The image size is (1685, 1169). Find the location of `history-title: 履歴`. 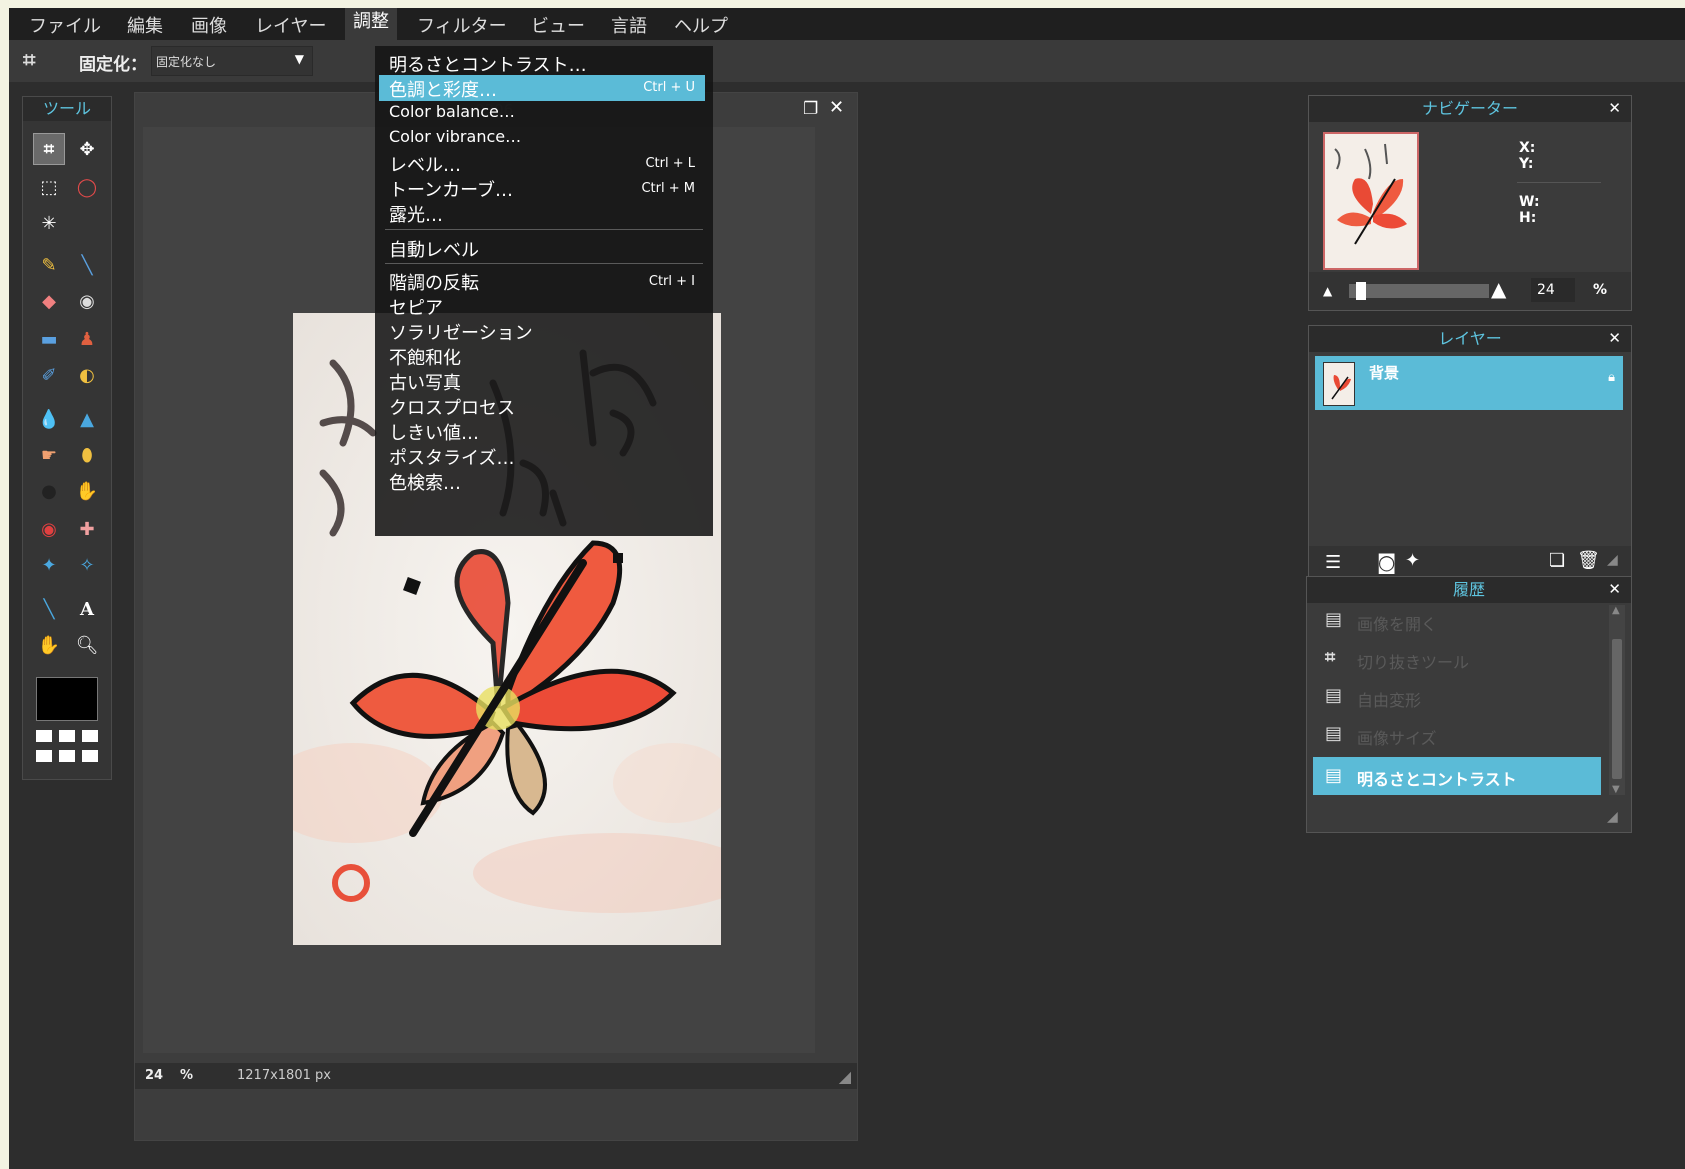

history-title: 履歴 is located at coordinates (1469, 590).